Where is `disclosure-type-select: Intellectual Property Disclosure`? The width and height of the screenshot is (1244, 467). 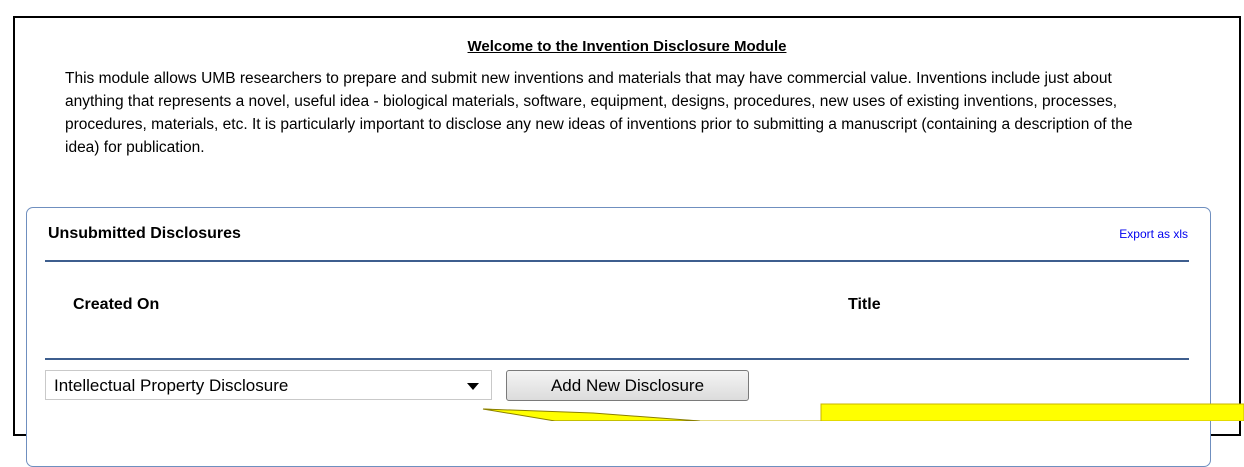
disclosure-type-select: Intellectual Property Disclosure is located at coordinates (268, 385).